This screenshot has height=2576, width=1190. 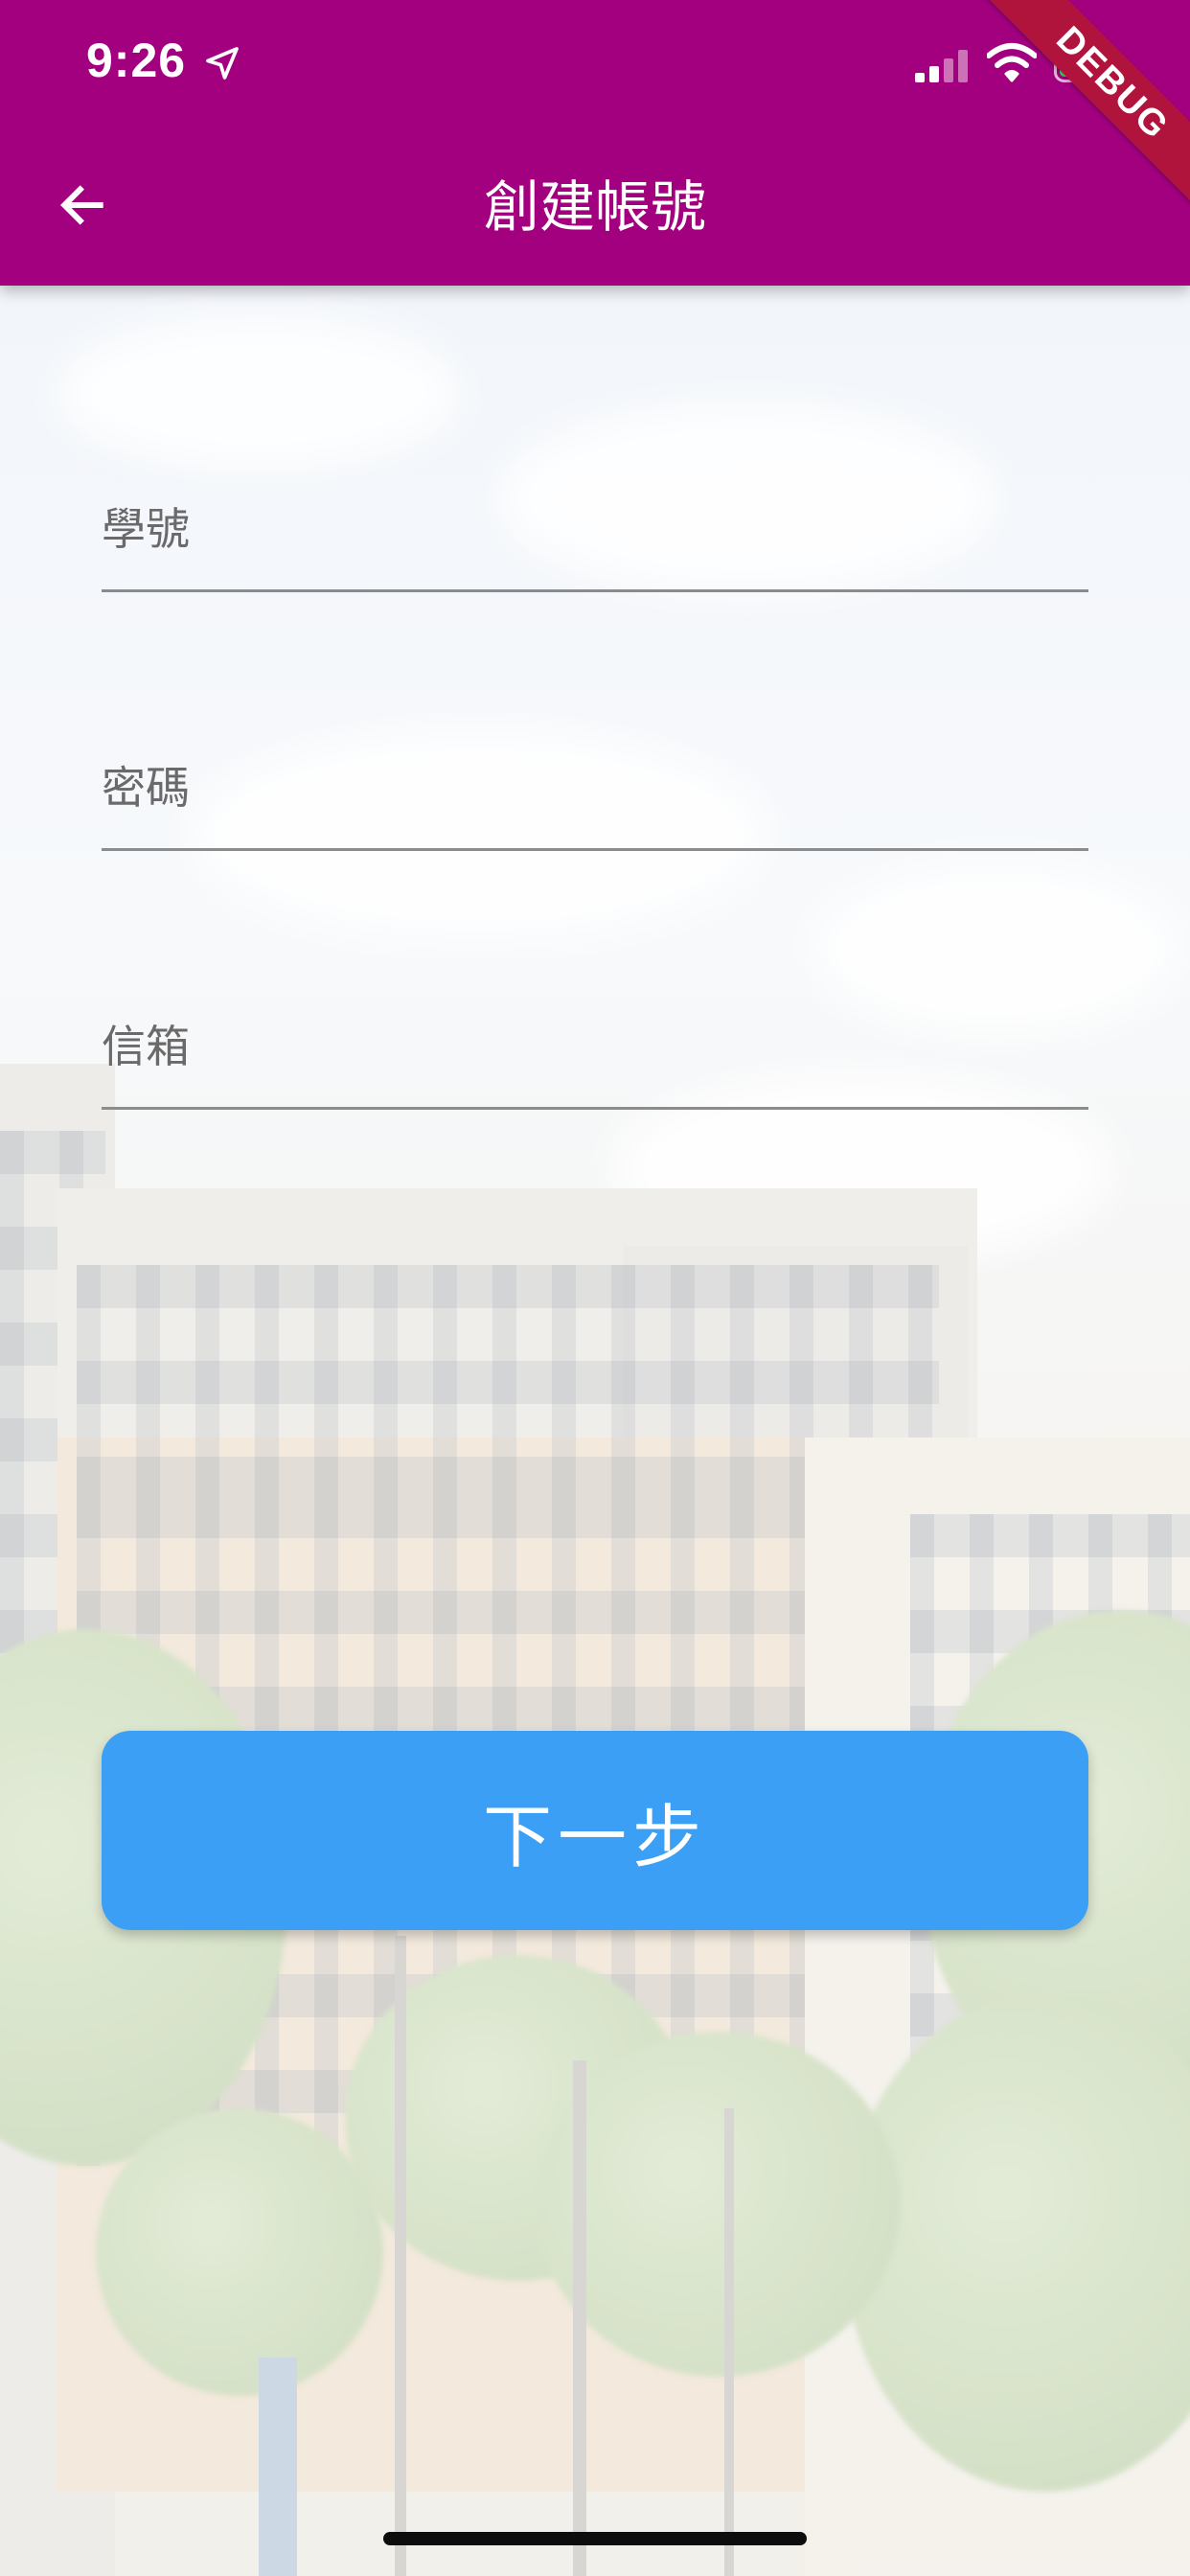 I want to click on location-arrow-icon, so click(x=222, y=63).